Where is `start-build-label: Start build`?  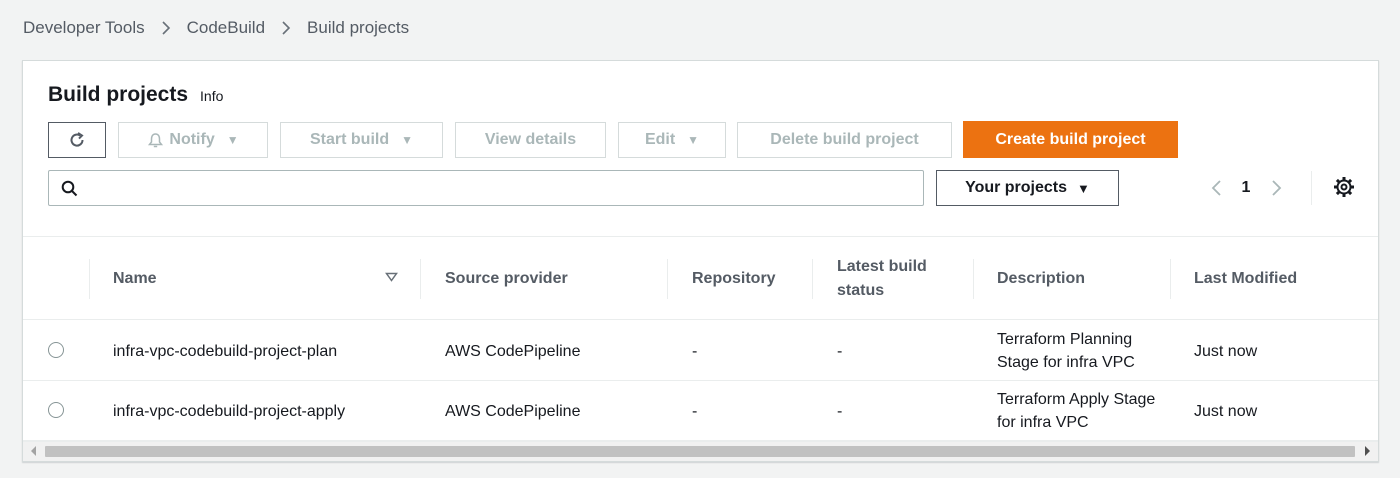
start-build-label: Start build is located at coordinates (350, 139).